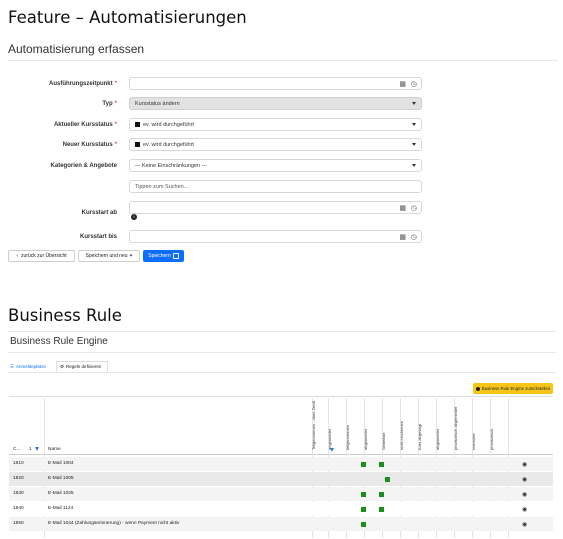  Describe the element at coordinates (30, 449) in the screenshot. I see `sort-indicator: 1` at that location.